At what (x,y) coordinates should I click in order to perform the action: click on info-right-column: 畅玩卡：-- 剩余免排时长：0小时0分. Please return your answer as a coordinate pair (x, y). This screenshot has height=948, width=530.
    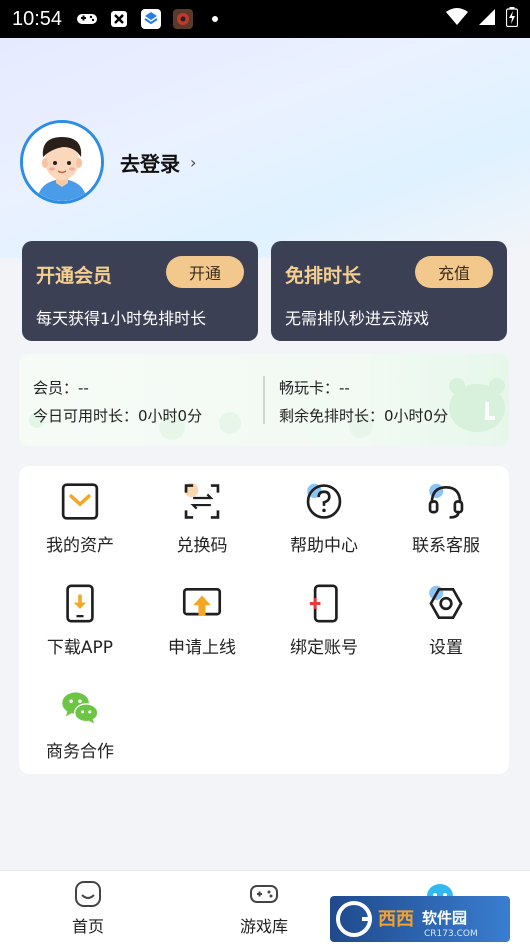
    Looking at the image, I should click on (363, 402).